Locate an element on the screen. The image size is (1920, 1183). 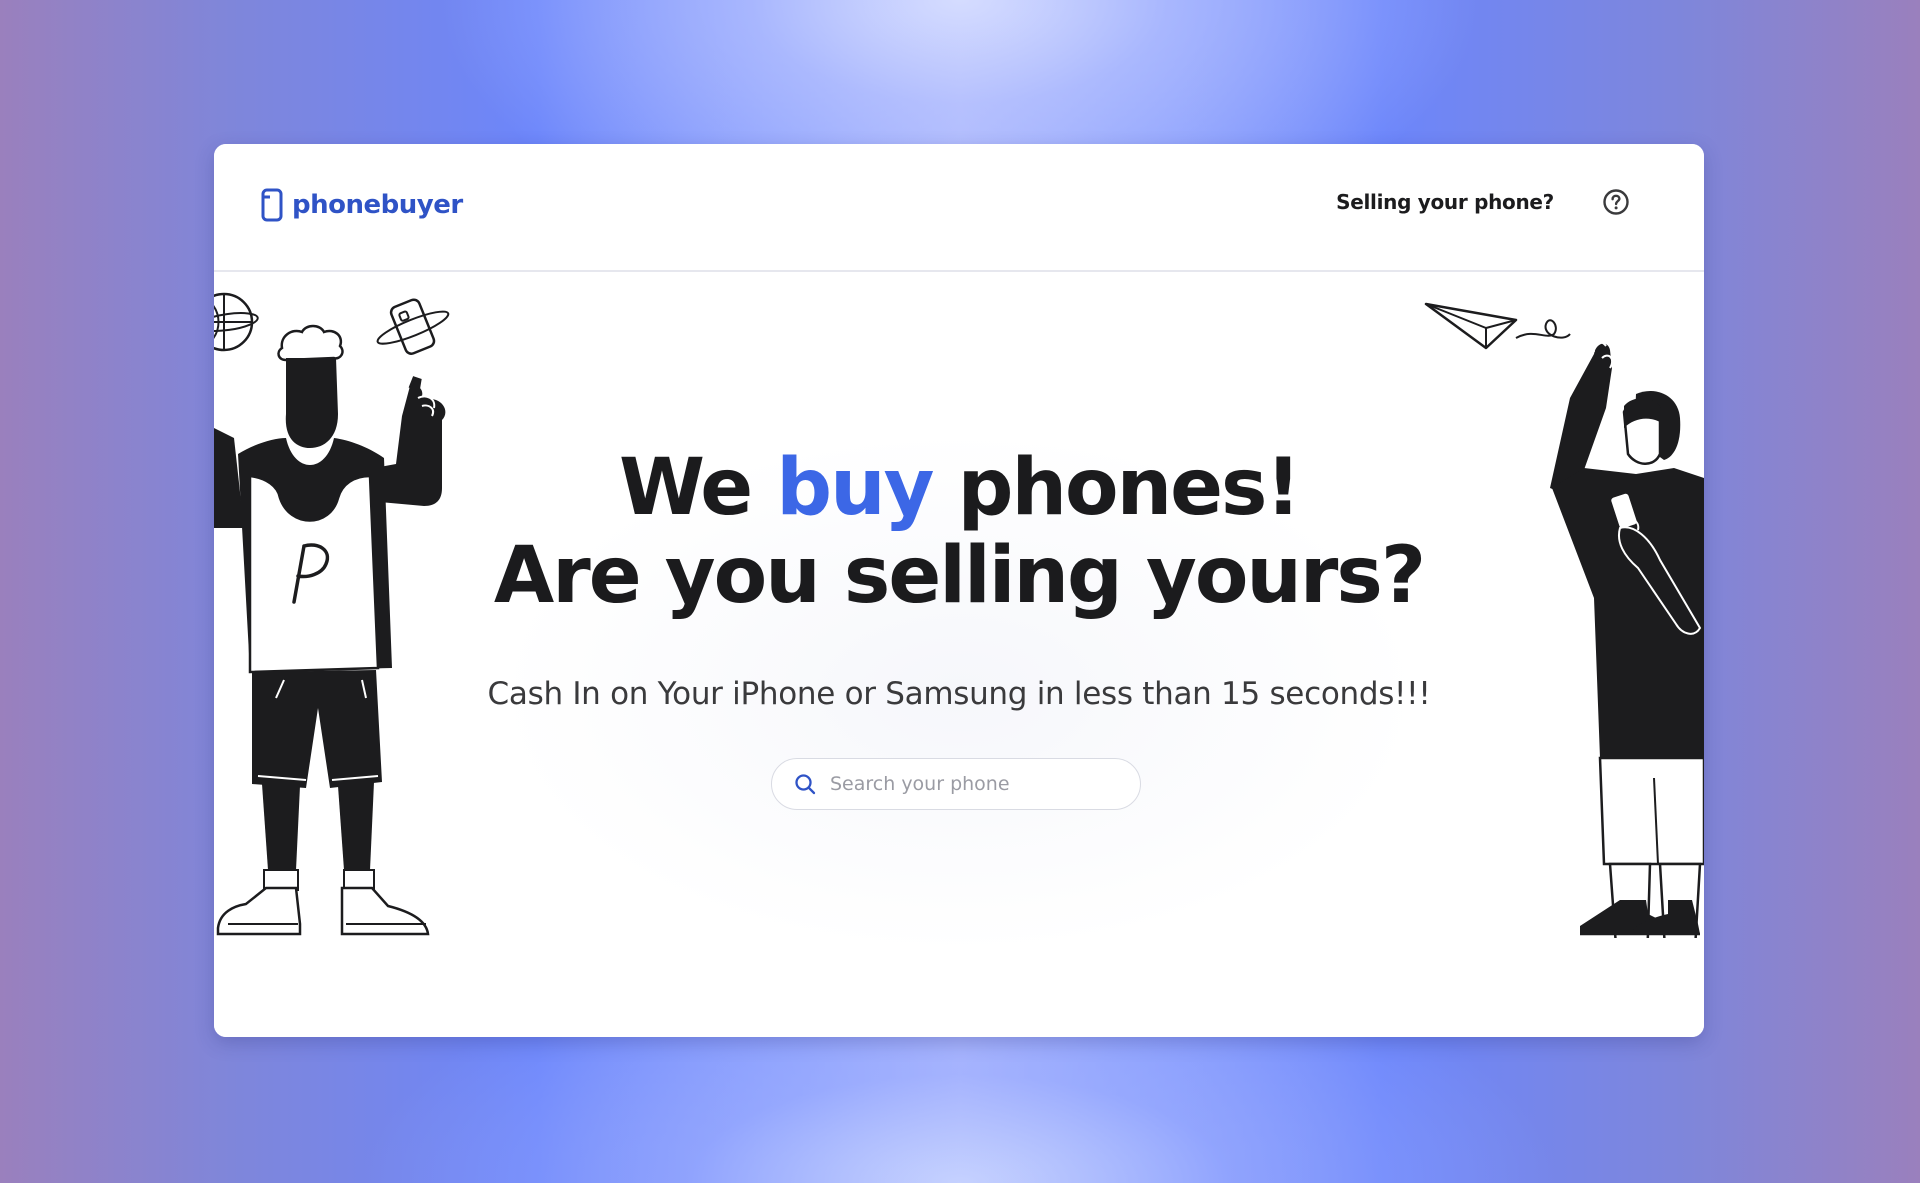
headline-post: phones! is located at coordinates (1116, 488).